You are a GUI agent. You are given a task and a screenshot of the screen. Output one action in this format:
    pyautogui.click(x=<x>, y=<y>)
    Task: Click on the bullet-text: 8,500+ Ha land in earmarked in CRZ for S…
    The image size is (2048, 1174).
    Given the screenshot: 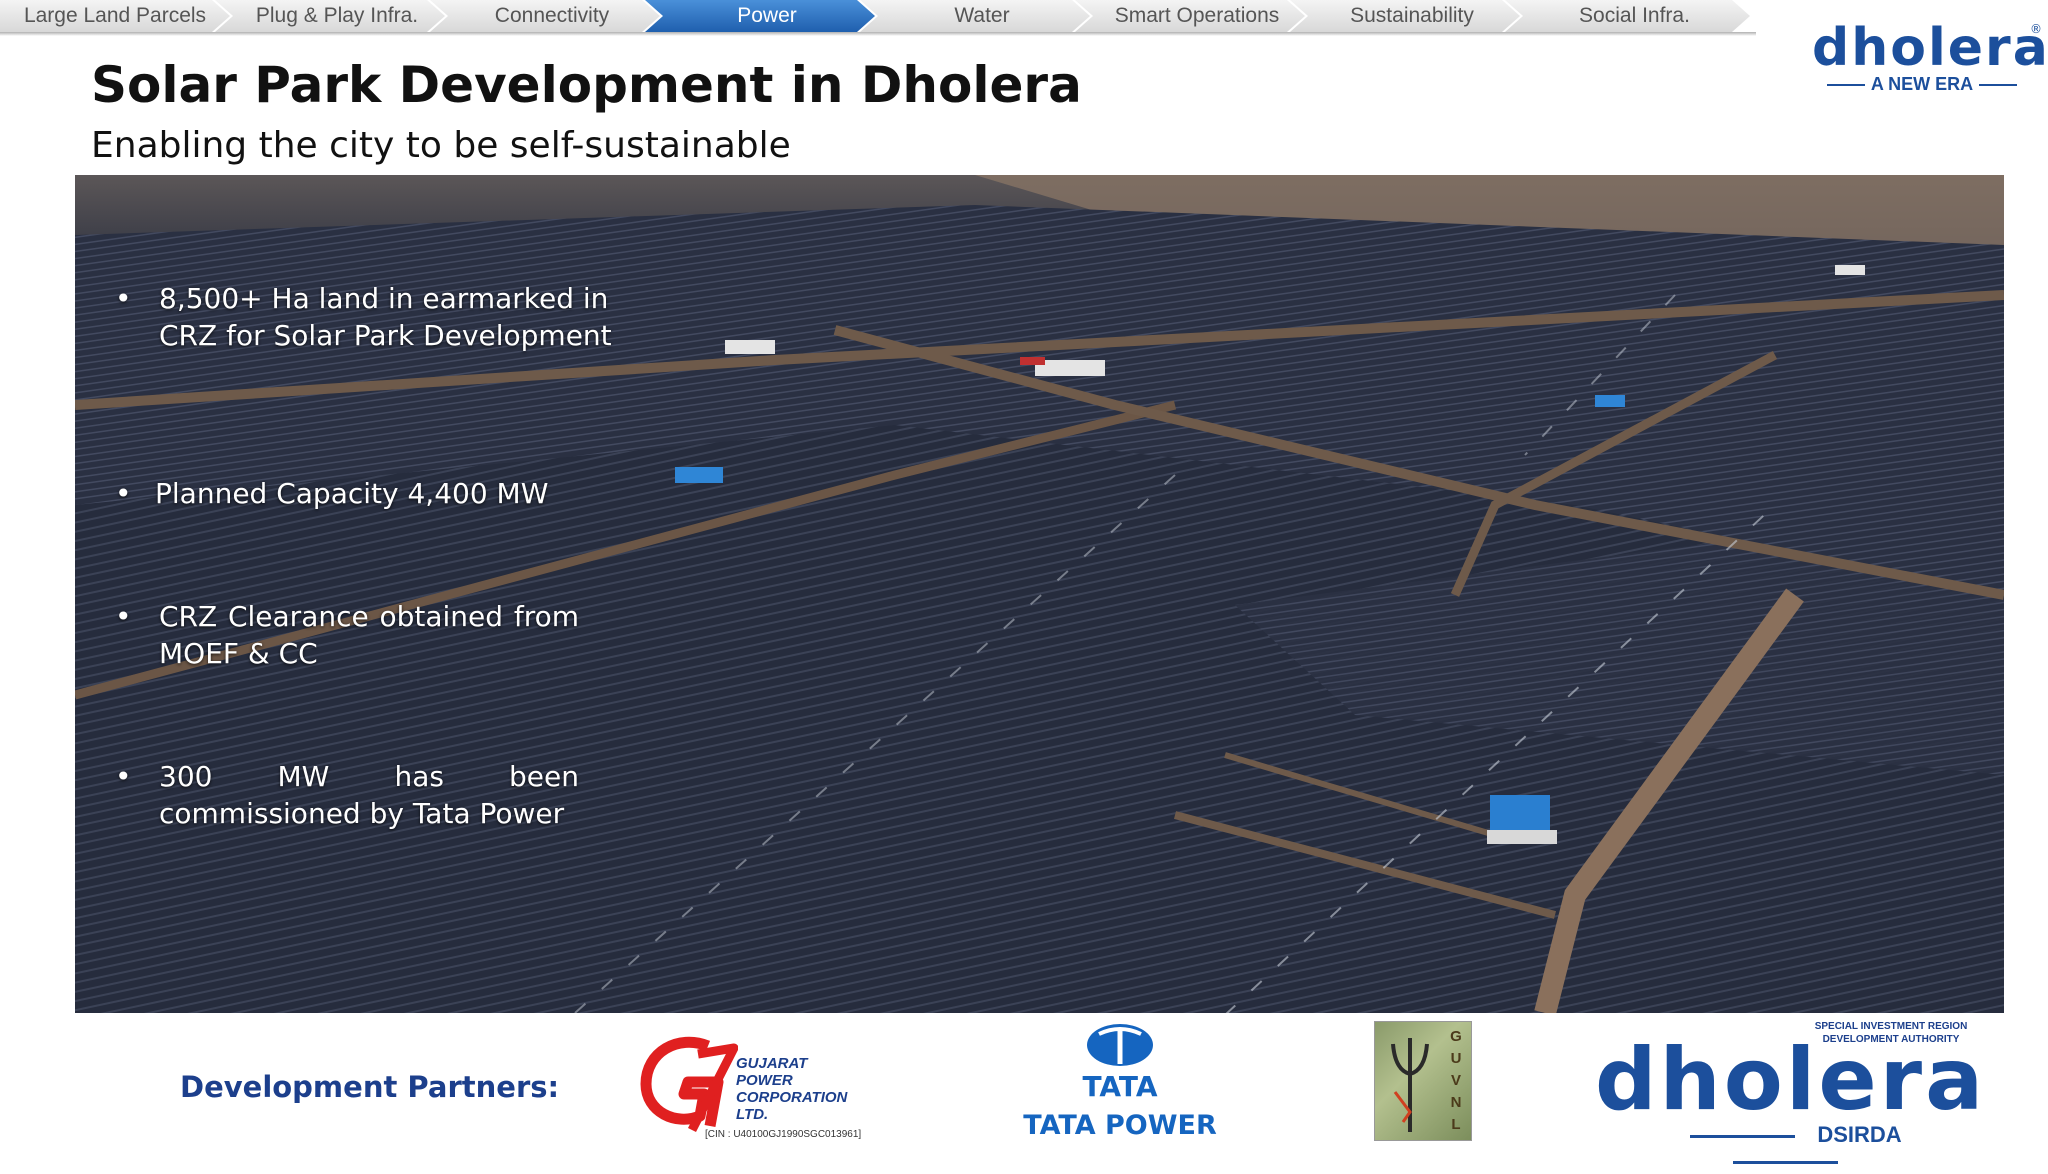 What is the action you would take?
    pyautogui.click(x=385, y=317)
    